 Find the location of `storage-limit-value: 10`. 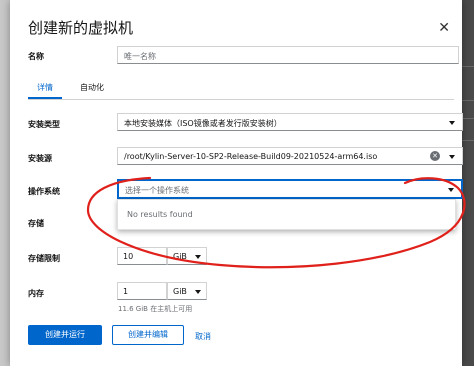

storage-limit-value: 10 is located at coordinates (128, 256).